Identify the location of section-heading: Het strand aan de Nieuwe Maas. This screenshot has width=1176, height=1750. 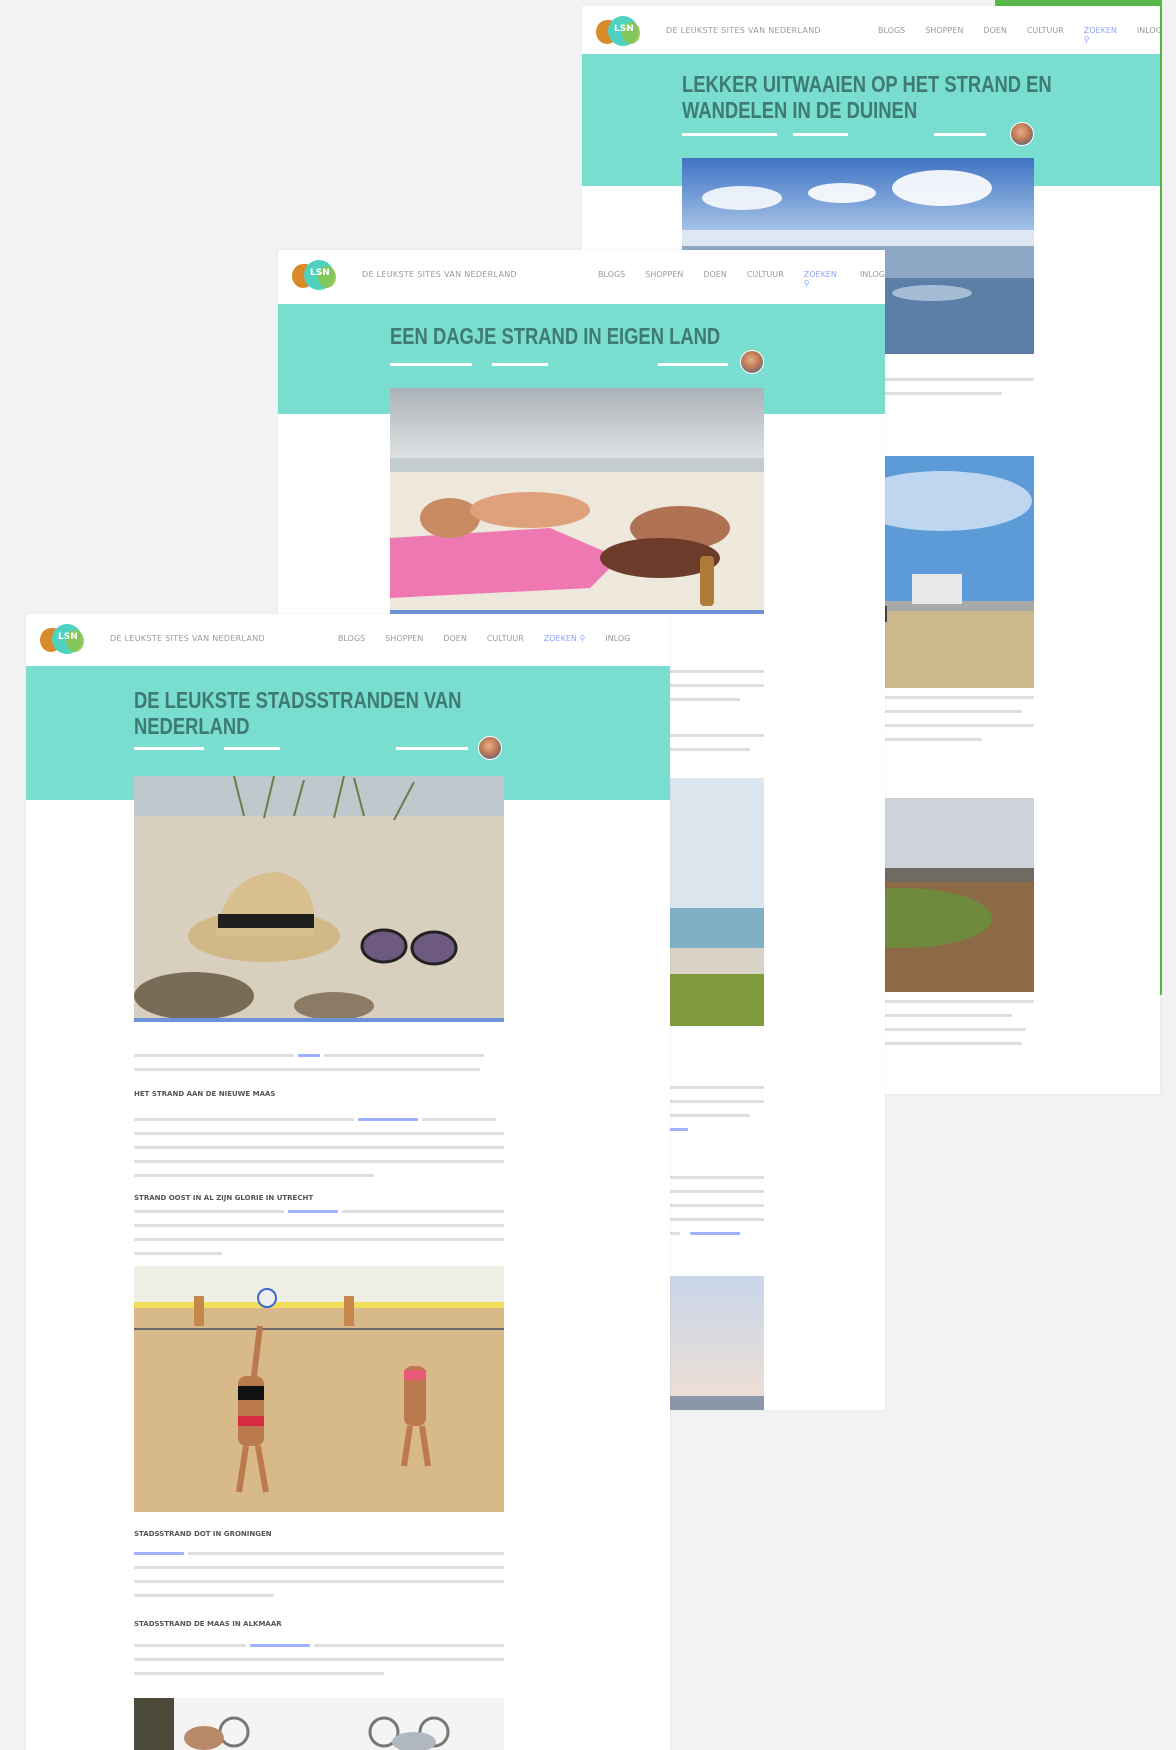
(205, 1094).